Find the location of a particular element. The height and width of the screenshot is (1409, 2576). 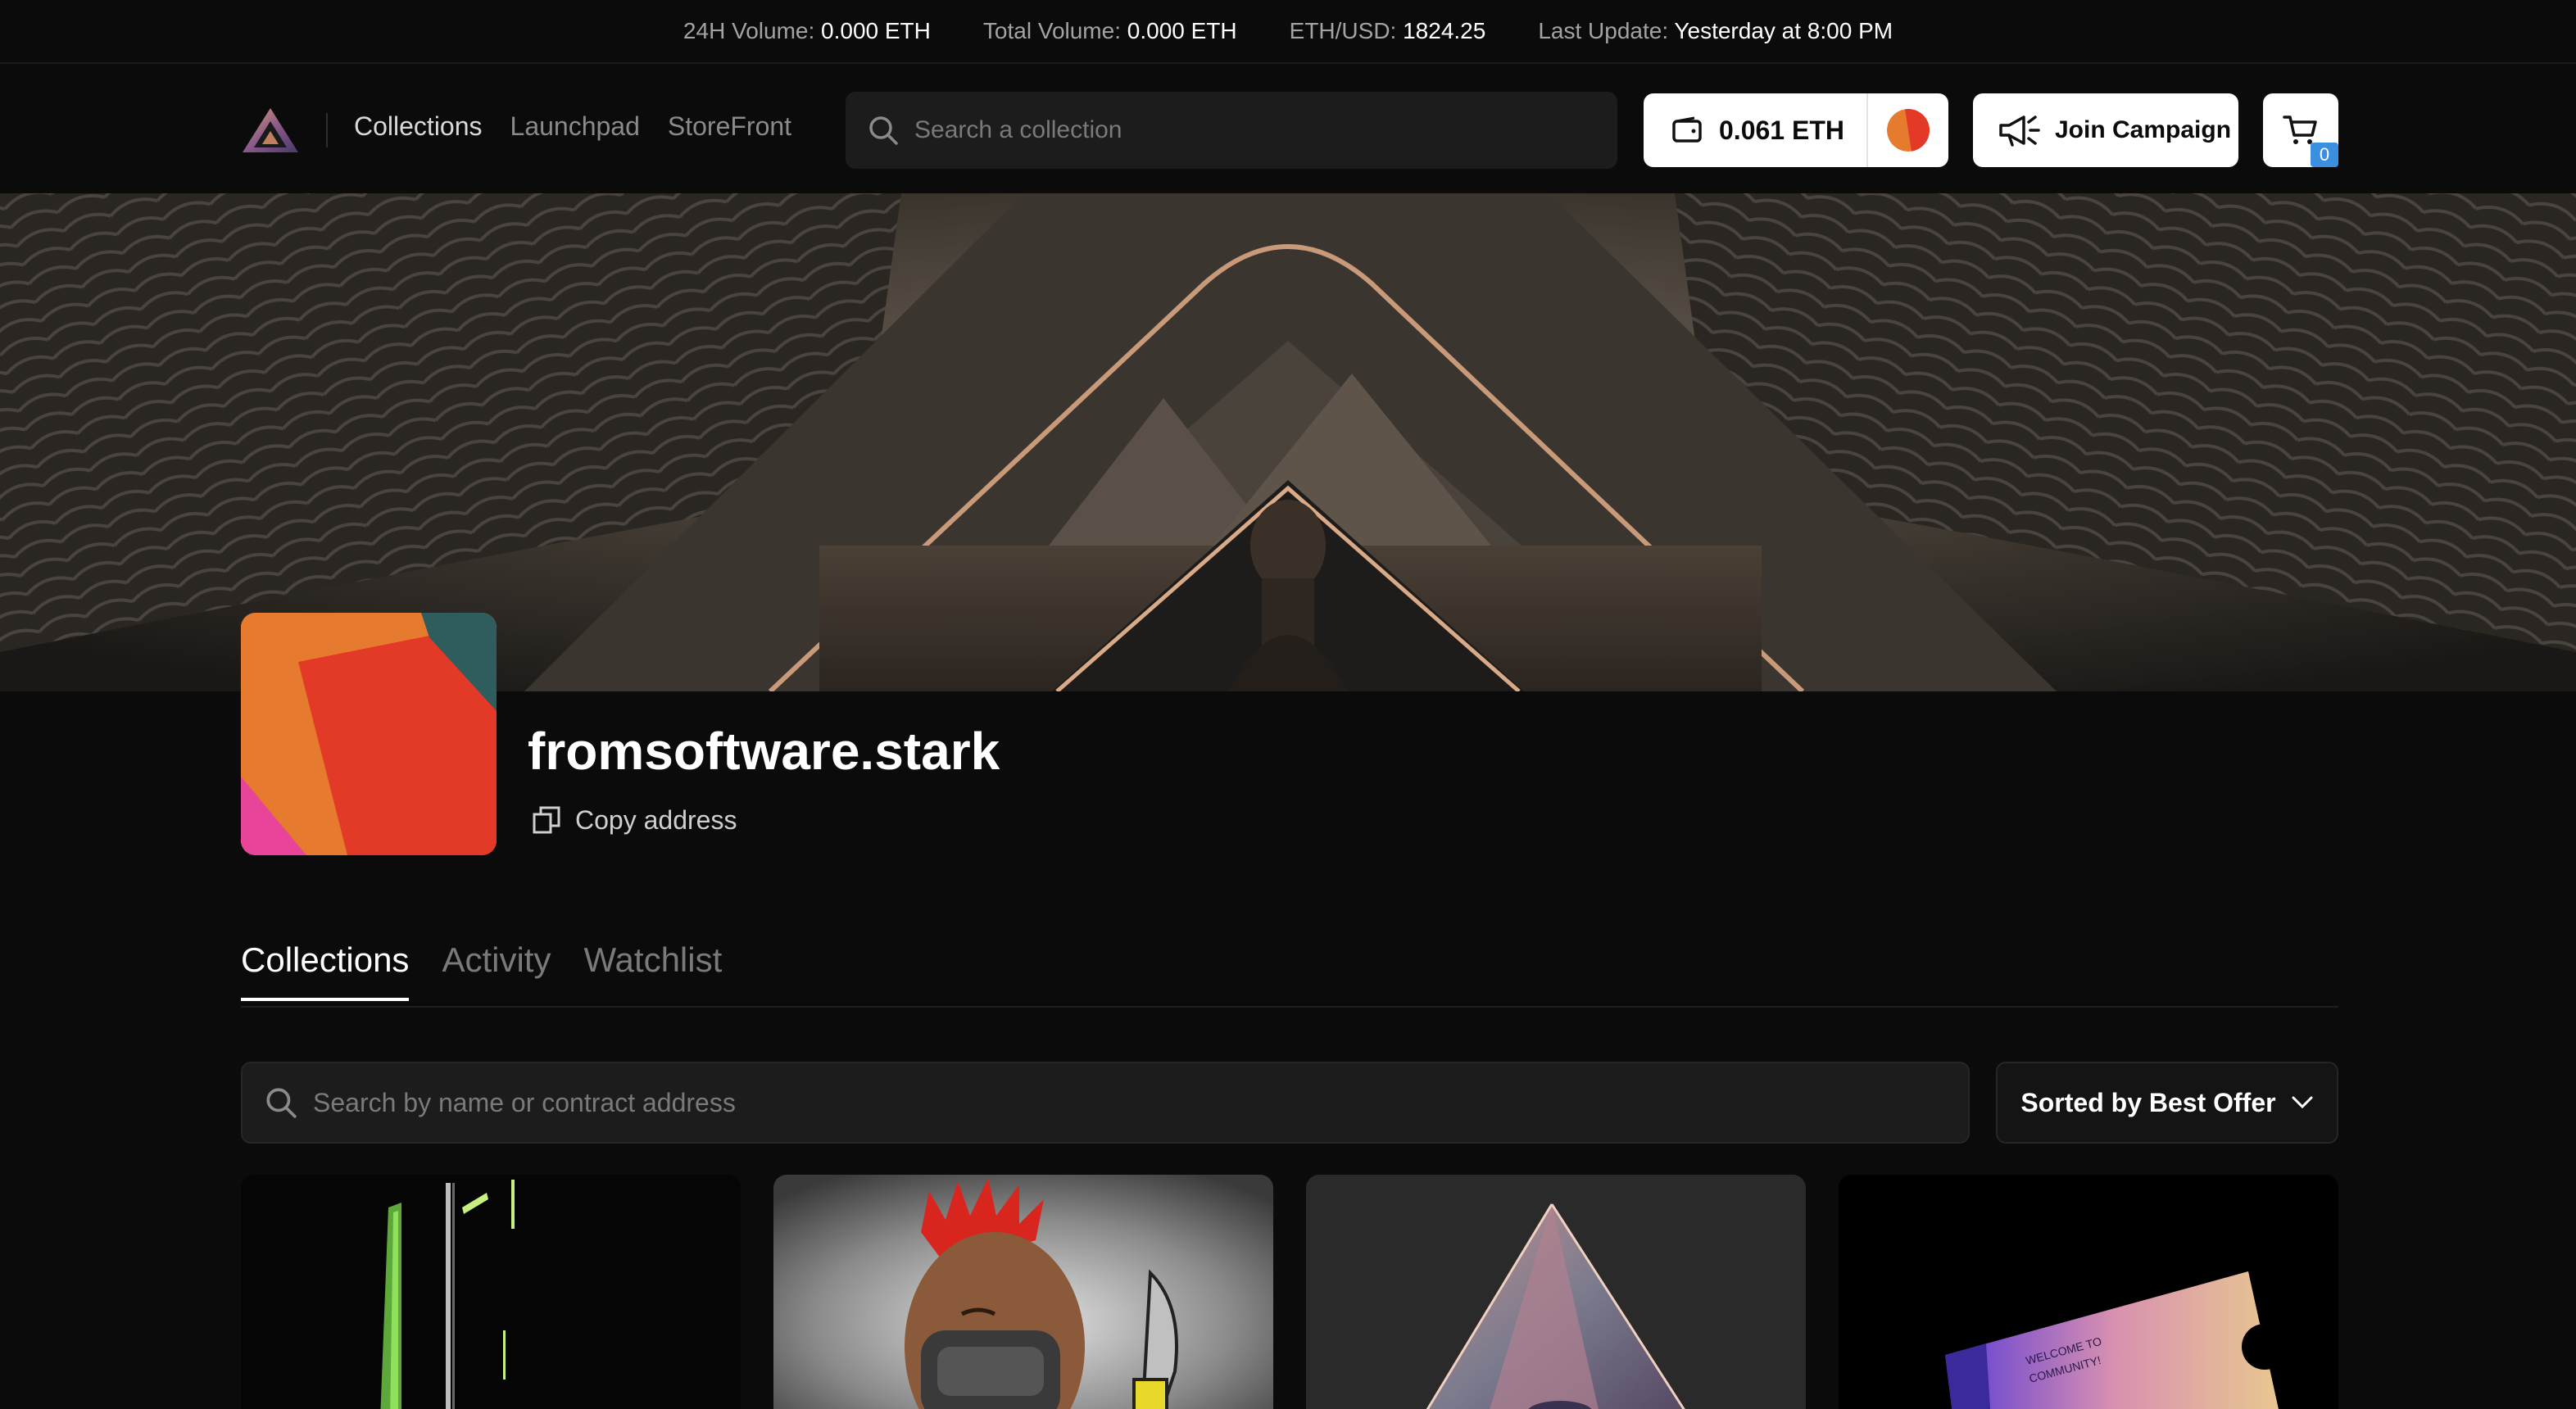

megaphone-icon is located at coordinates (2019, 131).